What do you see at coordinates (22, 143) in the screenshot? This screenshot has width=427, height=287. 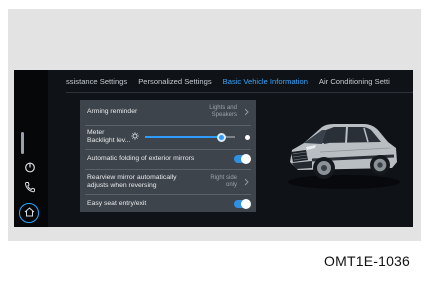 I see `rail-indicator` at bounding box center [22, 143].